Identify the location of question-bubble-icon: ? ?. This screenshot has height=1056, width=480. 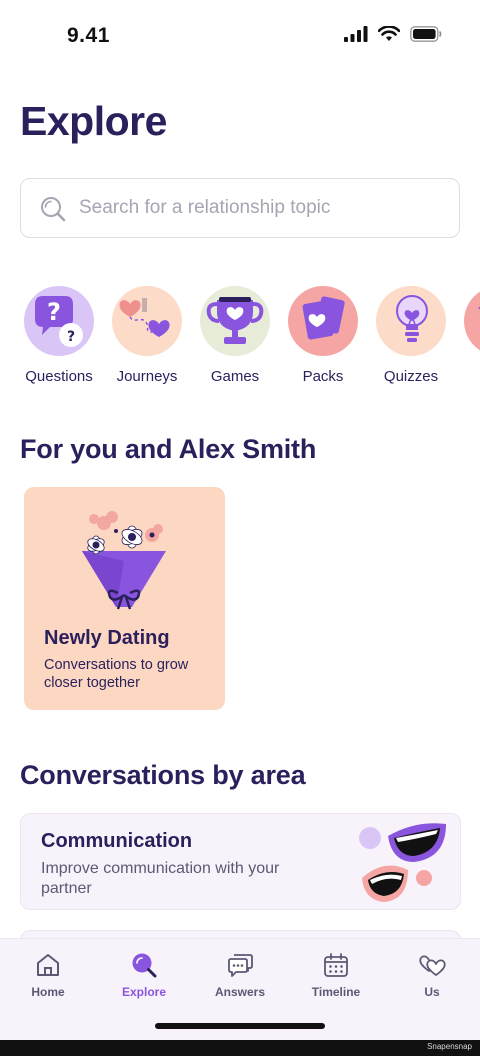
(59, 321).